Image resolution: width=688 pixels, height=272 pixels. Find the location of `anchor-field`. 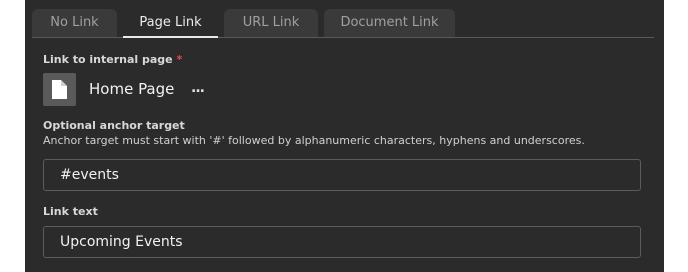

anchor-field is located at coordinates (342, 175).